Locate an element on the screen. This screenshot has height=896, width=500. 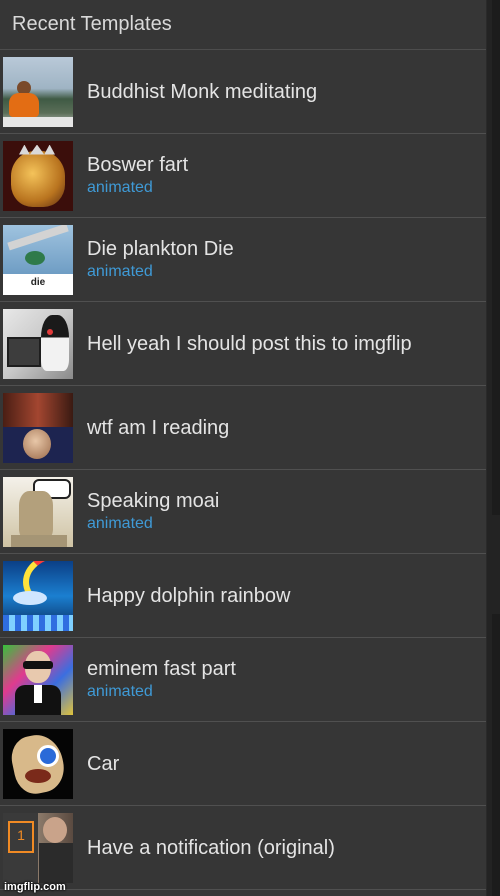
template-title: wtf am I reading is located at coordinates (158, 427).